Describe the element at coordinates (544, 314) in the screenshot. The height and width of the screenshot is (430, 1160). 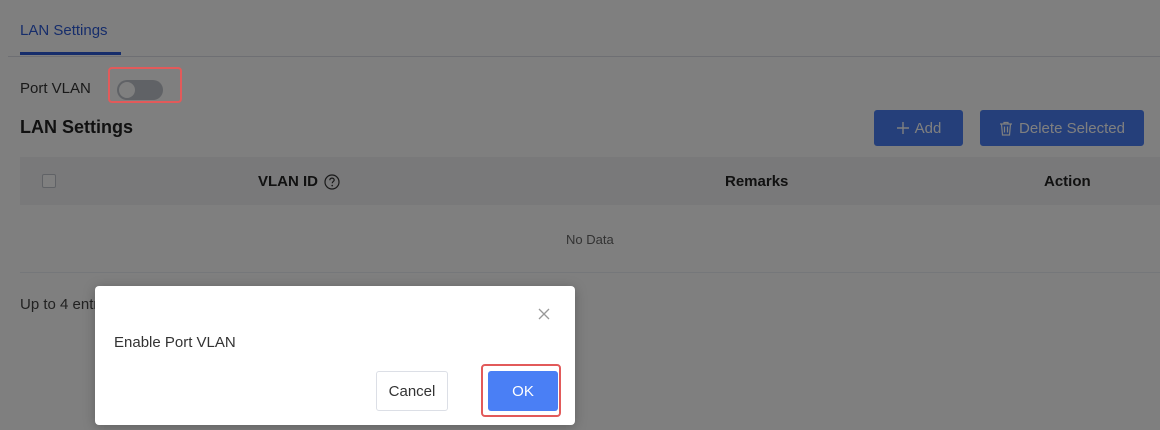
I see `close-icon` at that location.